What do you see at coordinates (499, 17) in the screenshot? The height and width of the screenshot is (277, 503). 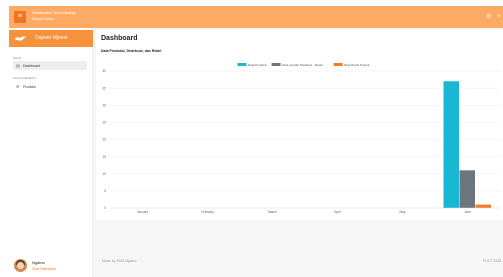 I see `close-icon: ×` at bounding box center [499, 17].